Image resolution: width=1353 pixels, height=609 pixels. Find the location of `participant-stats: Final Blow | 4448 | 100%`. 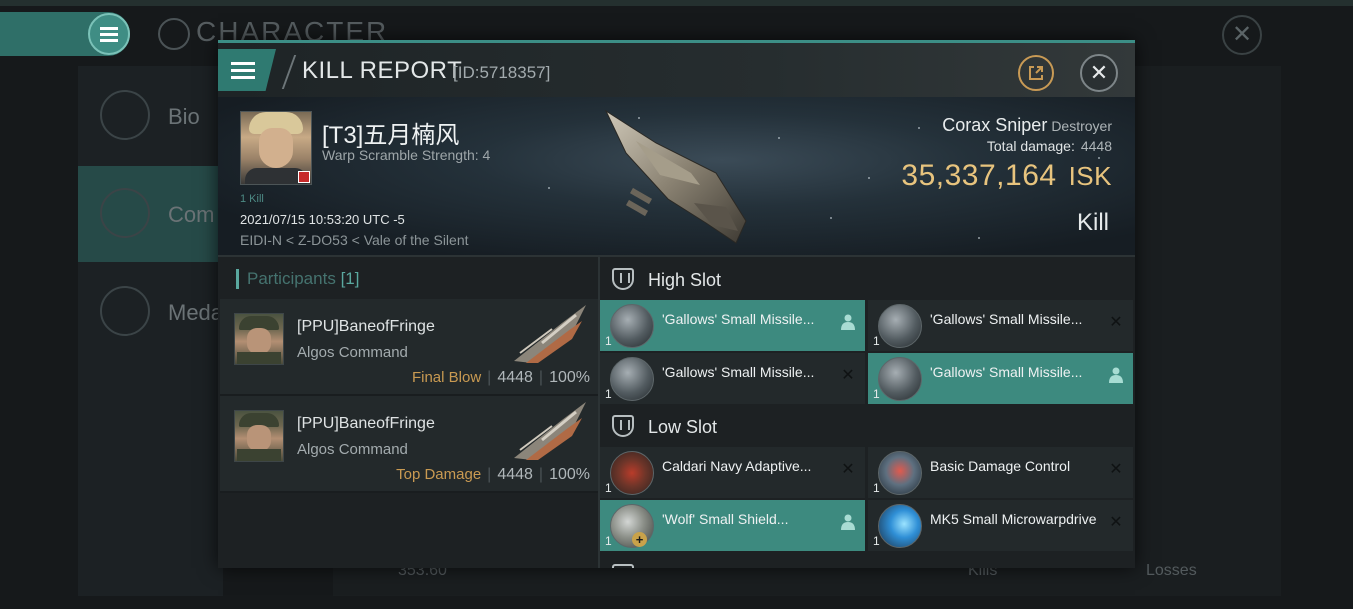

participant-stats: Final Blow | 4448 | 100% is located at coordinates (500, 377).